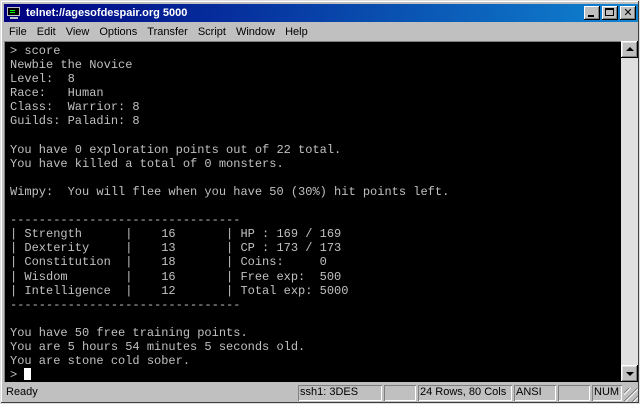 Image resolution: width=640 pixels, height=404 pixels. What do you see at coordinates (167, 32) in the screenshot?
I see `menu-transfer: Transfer` at bounding box center [167, 32].